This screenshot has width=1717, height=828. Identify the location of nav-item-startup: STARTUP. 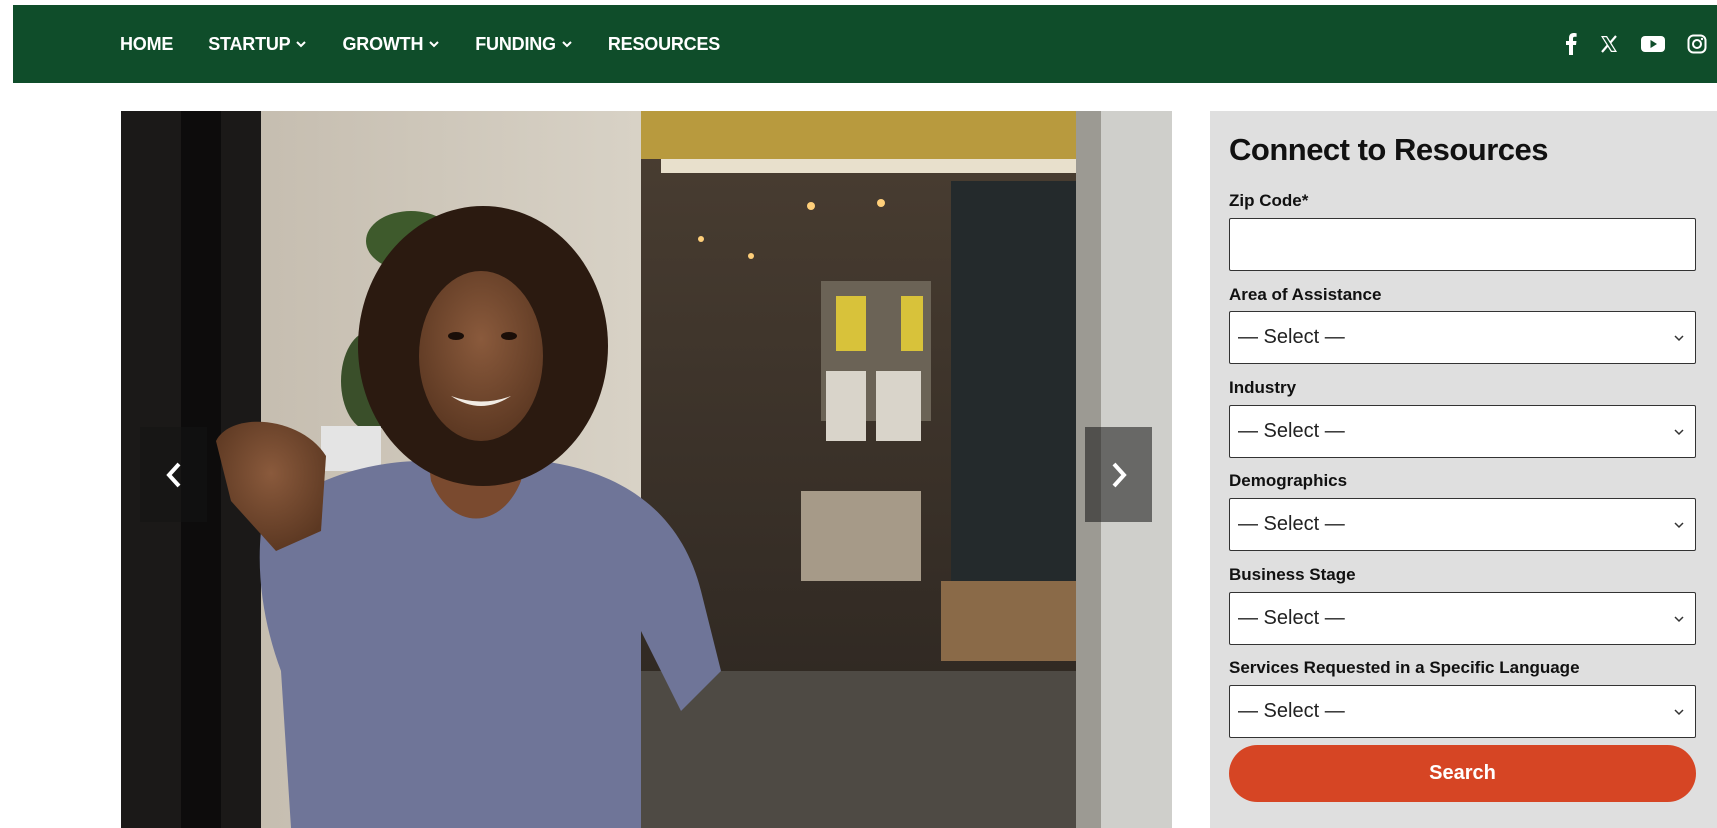
(257, 44).